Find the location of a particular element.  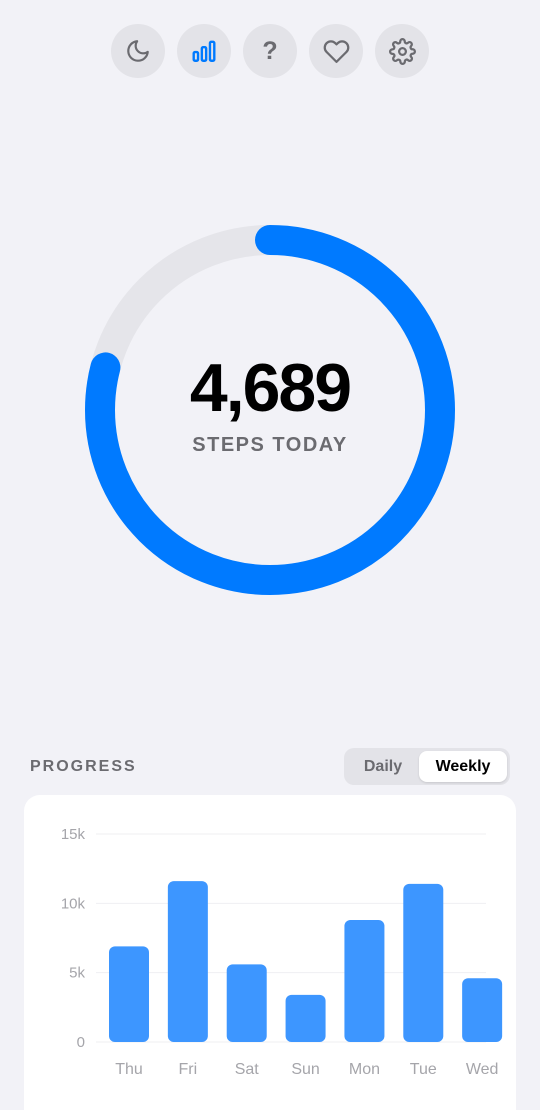

toggle-weekly: Weekly is located at coordinates (463, 766).